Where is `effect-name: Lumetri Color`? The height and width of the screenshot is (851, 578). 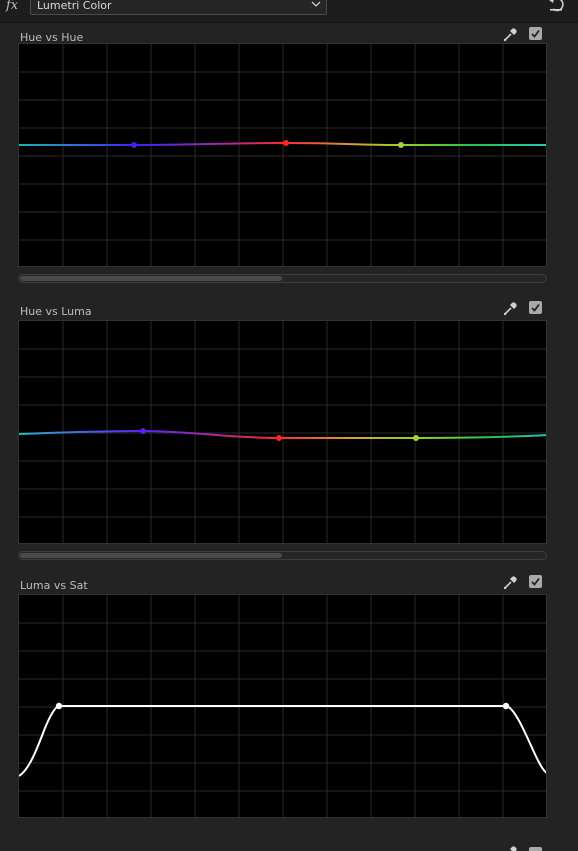
effect-name: Lumetri Color is located at coordinates (74, 6).